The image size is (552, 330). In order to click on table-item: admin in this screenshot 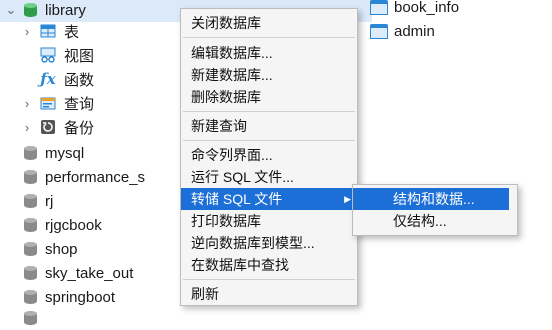, I will do `click(402, 31)`.